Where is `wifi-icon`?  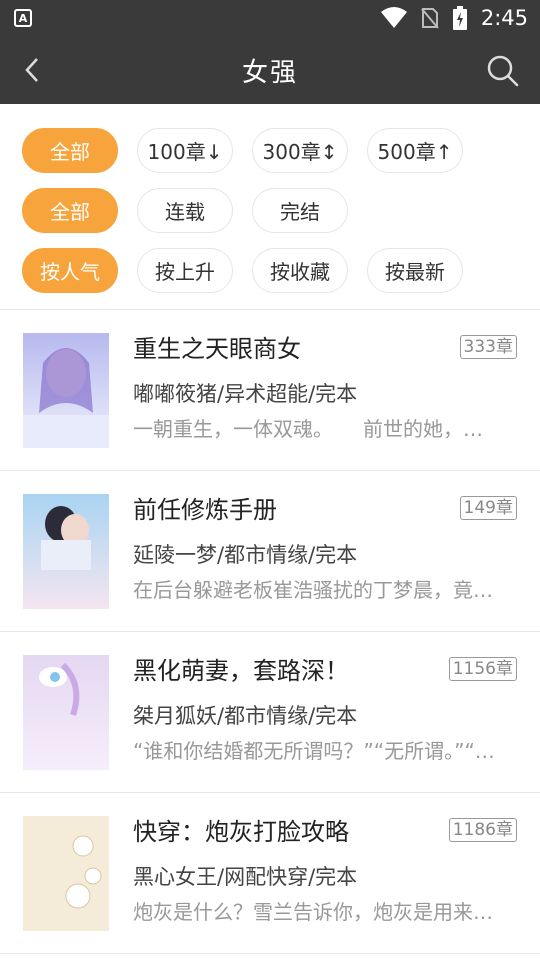
wifi-icon is located at coordinates (393, 17).